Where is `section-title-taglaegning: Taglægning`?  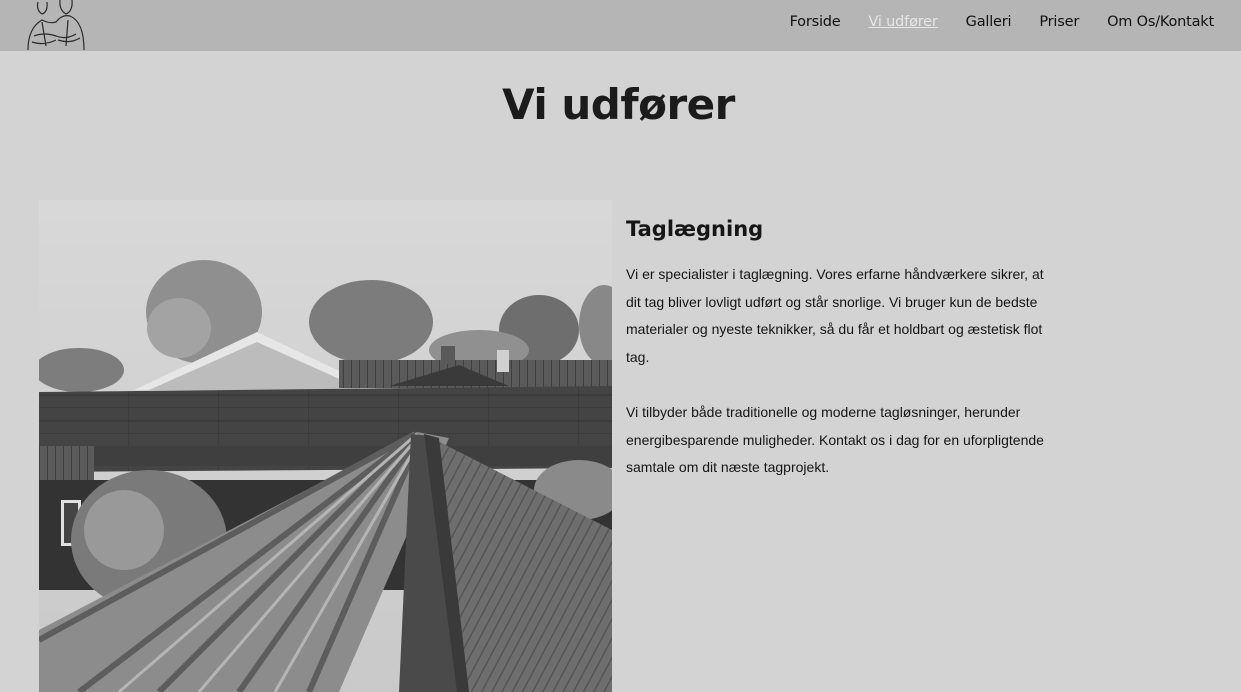
section-title-taglaegning: Taglægning is located at coordinates (695, 229).